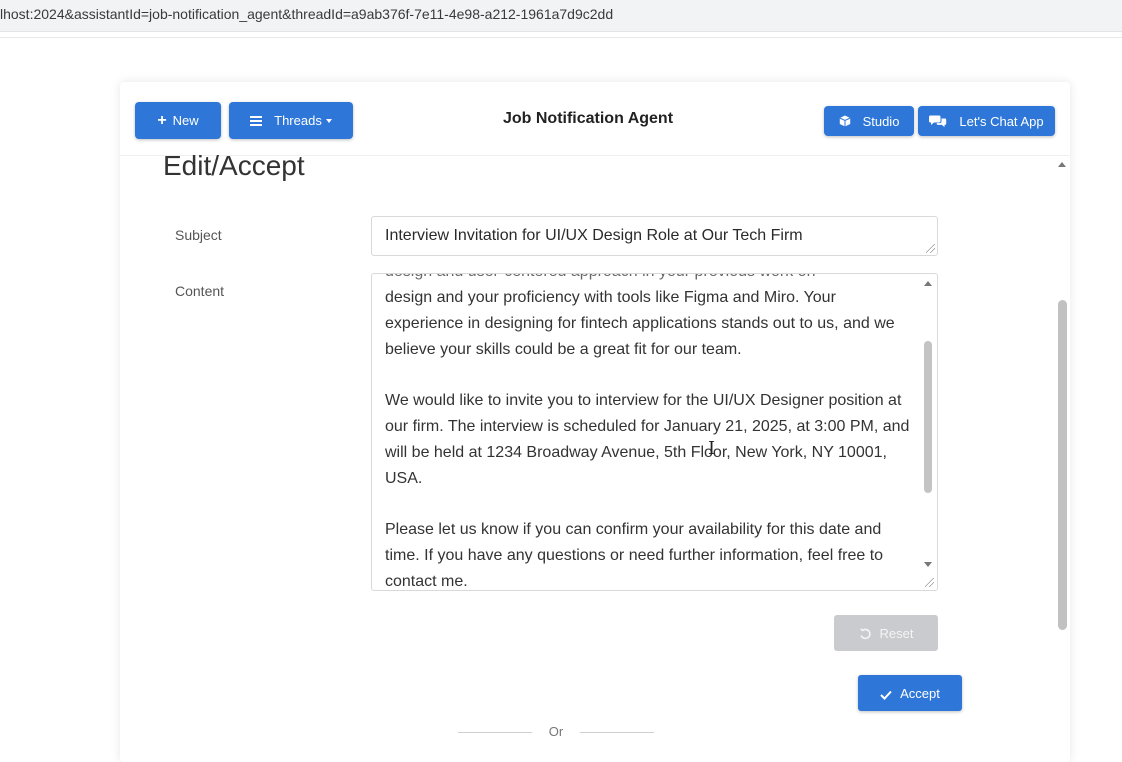  Describe the element at coordinates (234, 165) in the screenshot. I see `section-title: Edit/Accept` at that location.